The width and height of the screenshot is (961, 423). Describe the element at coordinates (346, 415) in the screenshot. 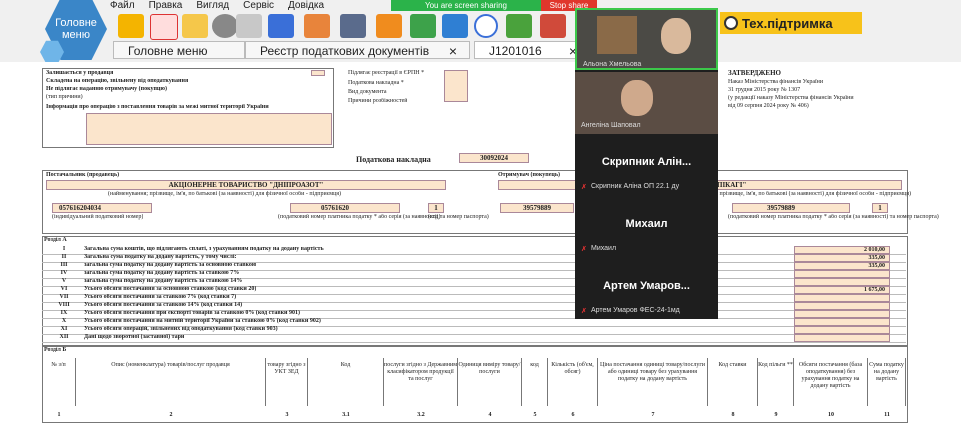

I see `section-b-column-number: 3.1` at that location.